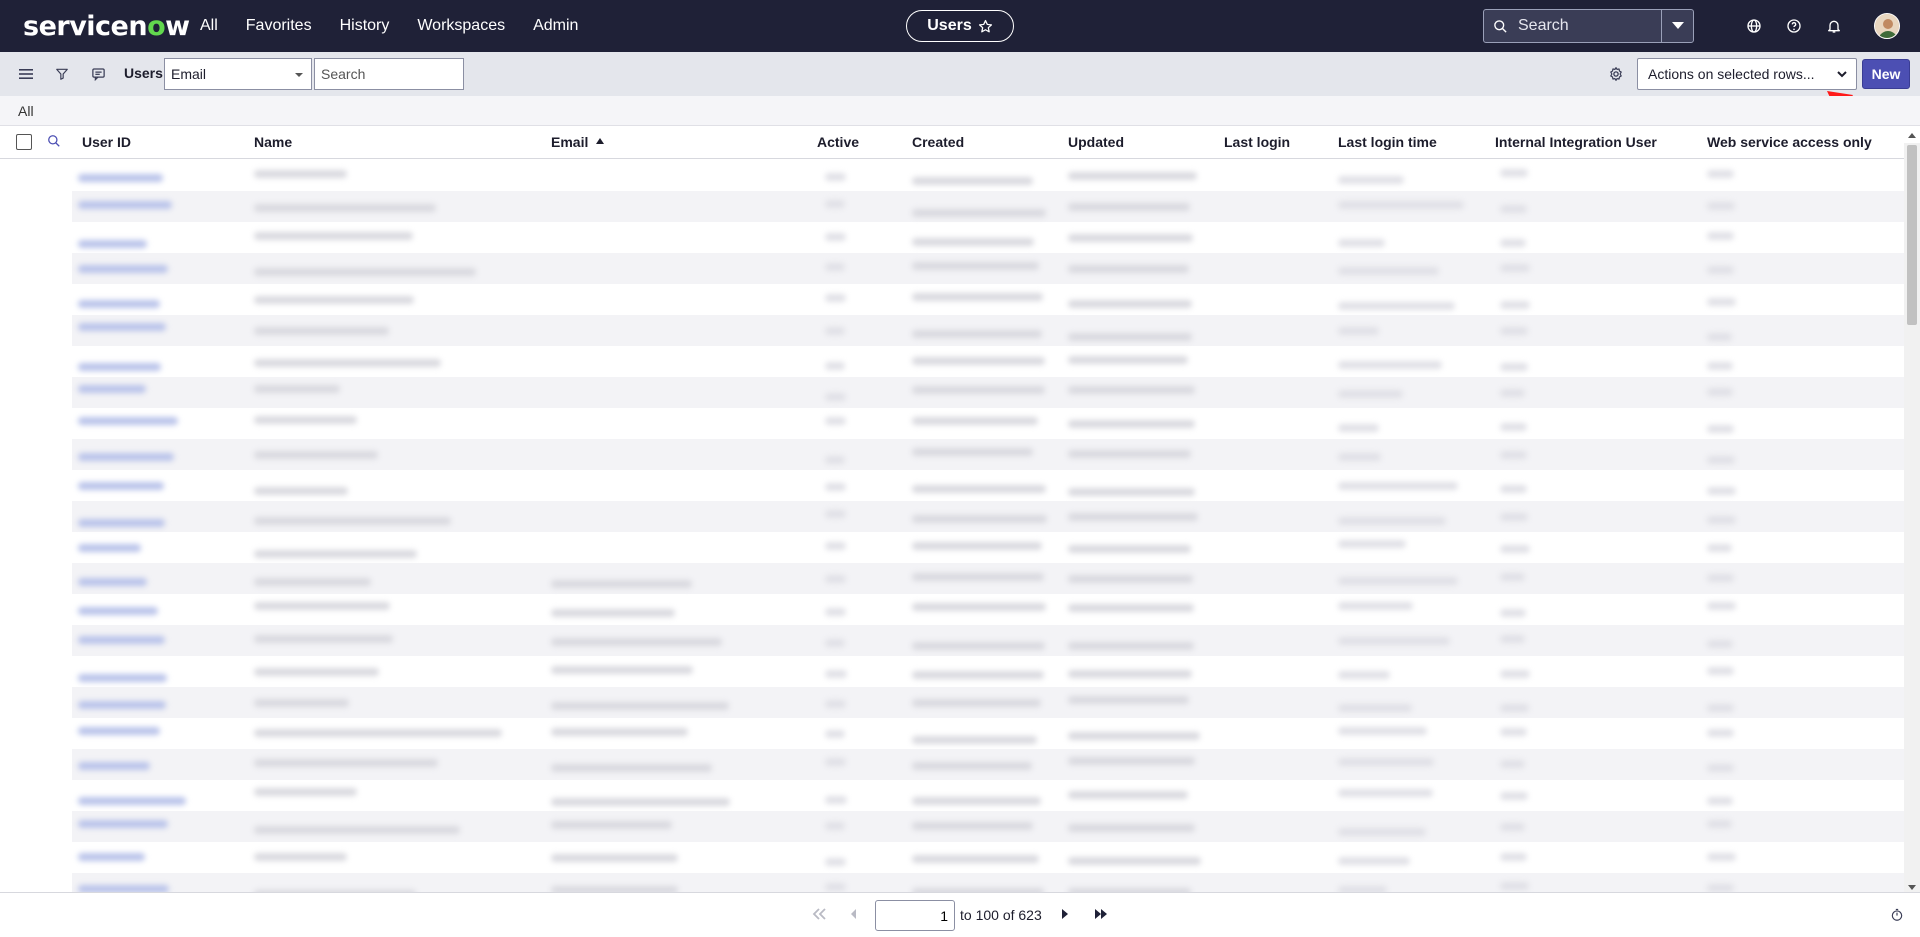 Image resolution: width=1920 pixels, height=937 pixels. I want to click on context-title-pill: Users, so click(960, 26).